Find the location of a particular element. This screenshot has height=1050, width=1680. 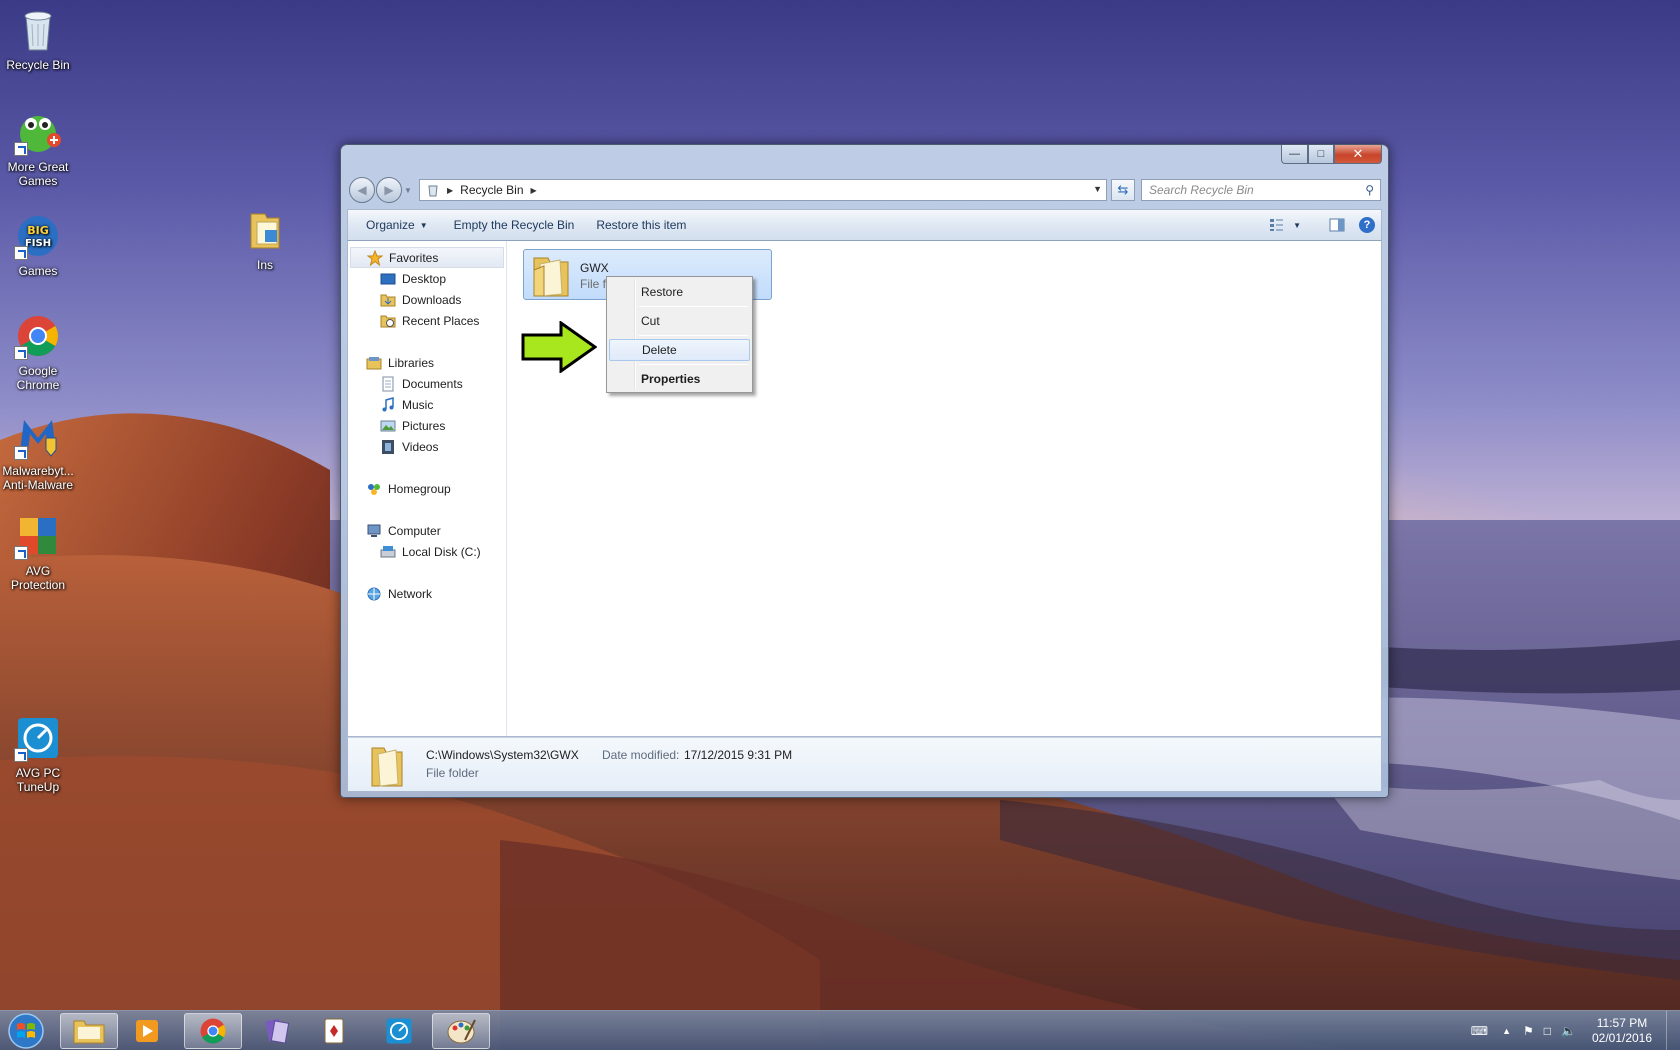

clock: 11:57 PM 02/01/2016 is located at coordinates (1622, 1031).